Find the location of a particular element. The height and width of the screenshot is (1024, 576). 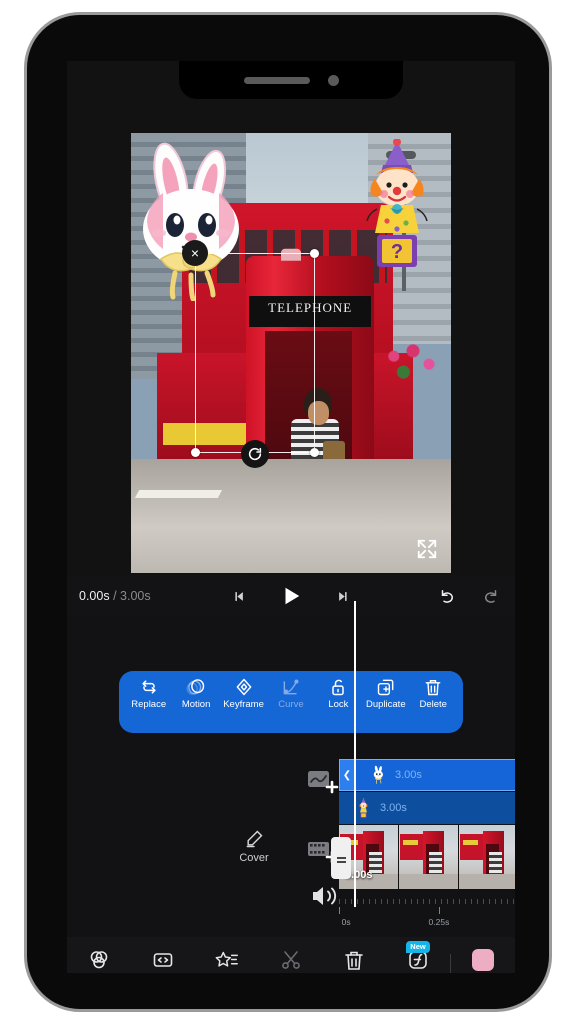

motion-label: Motion is located at coordinates (196, 704).